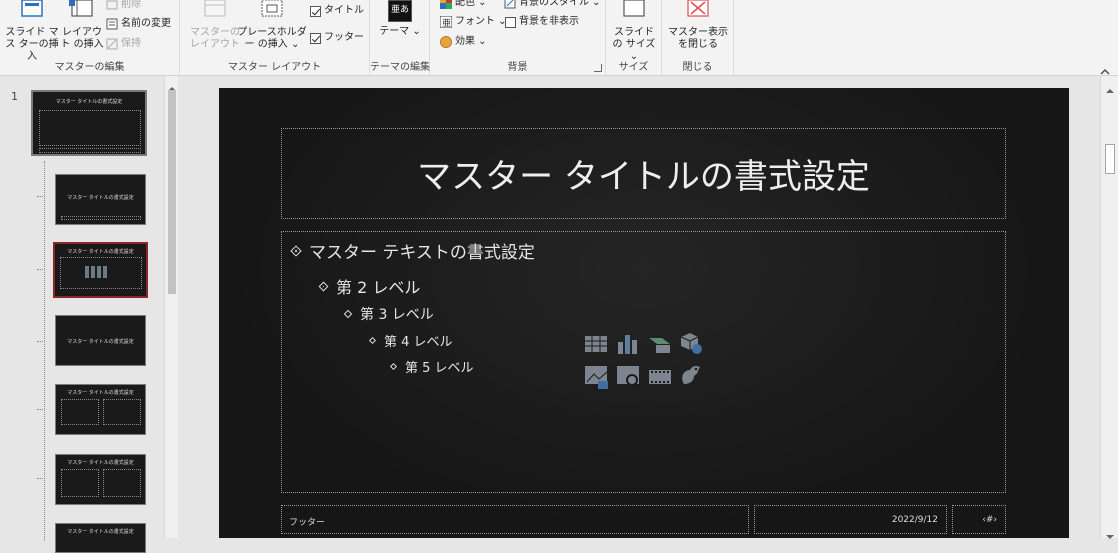 This screenshot has width=1118, height=553. Describe the element at coordinates (112, 44) in the screenshot. I see `preserve-icon` at that location.